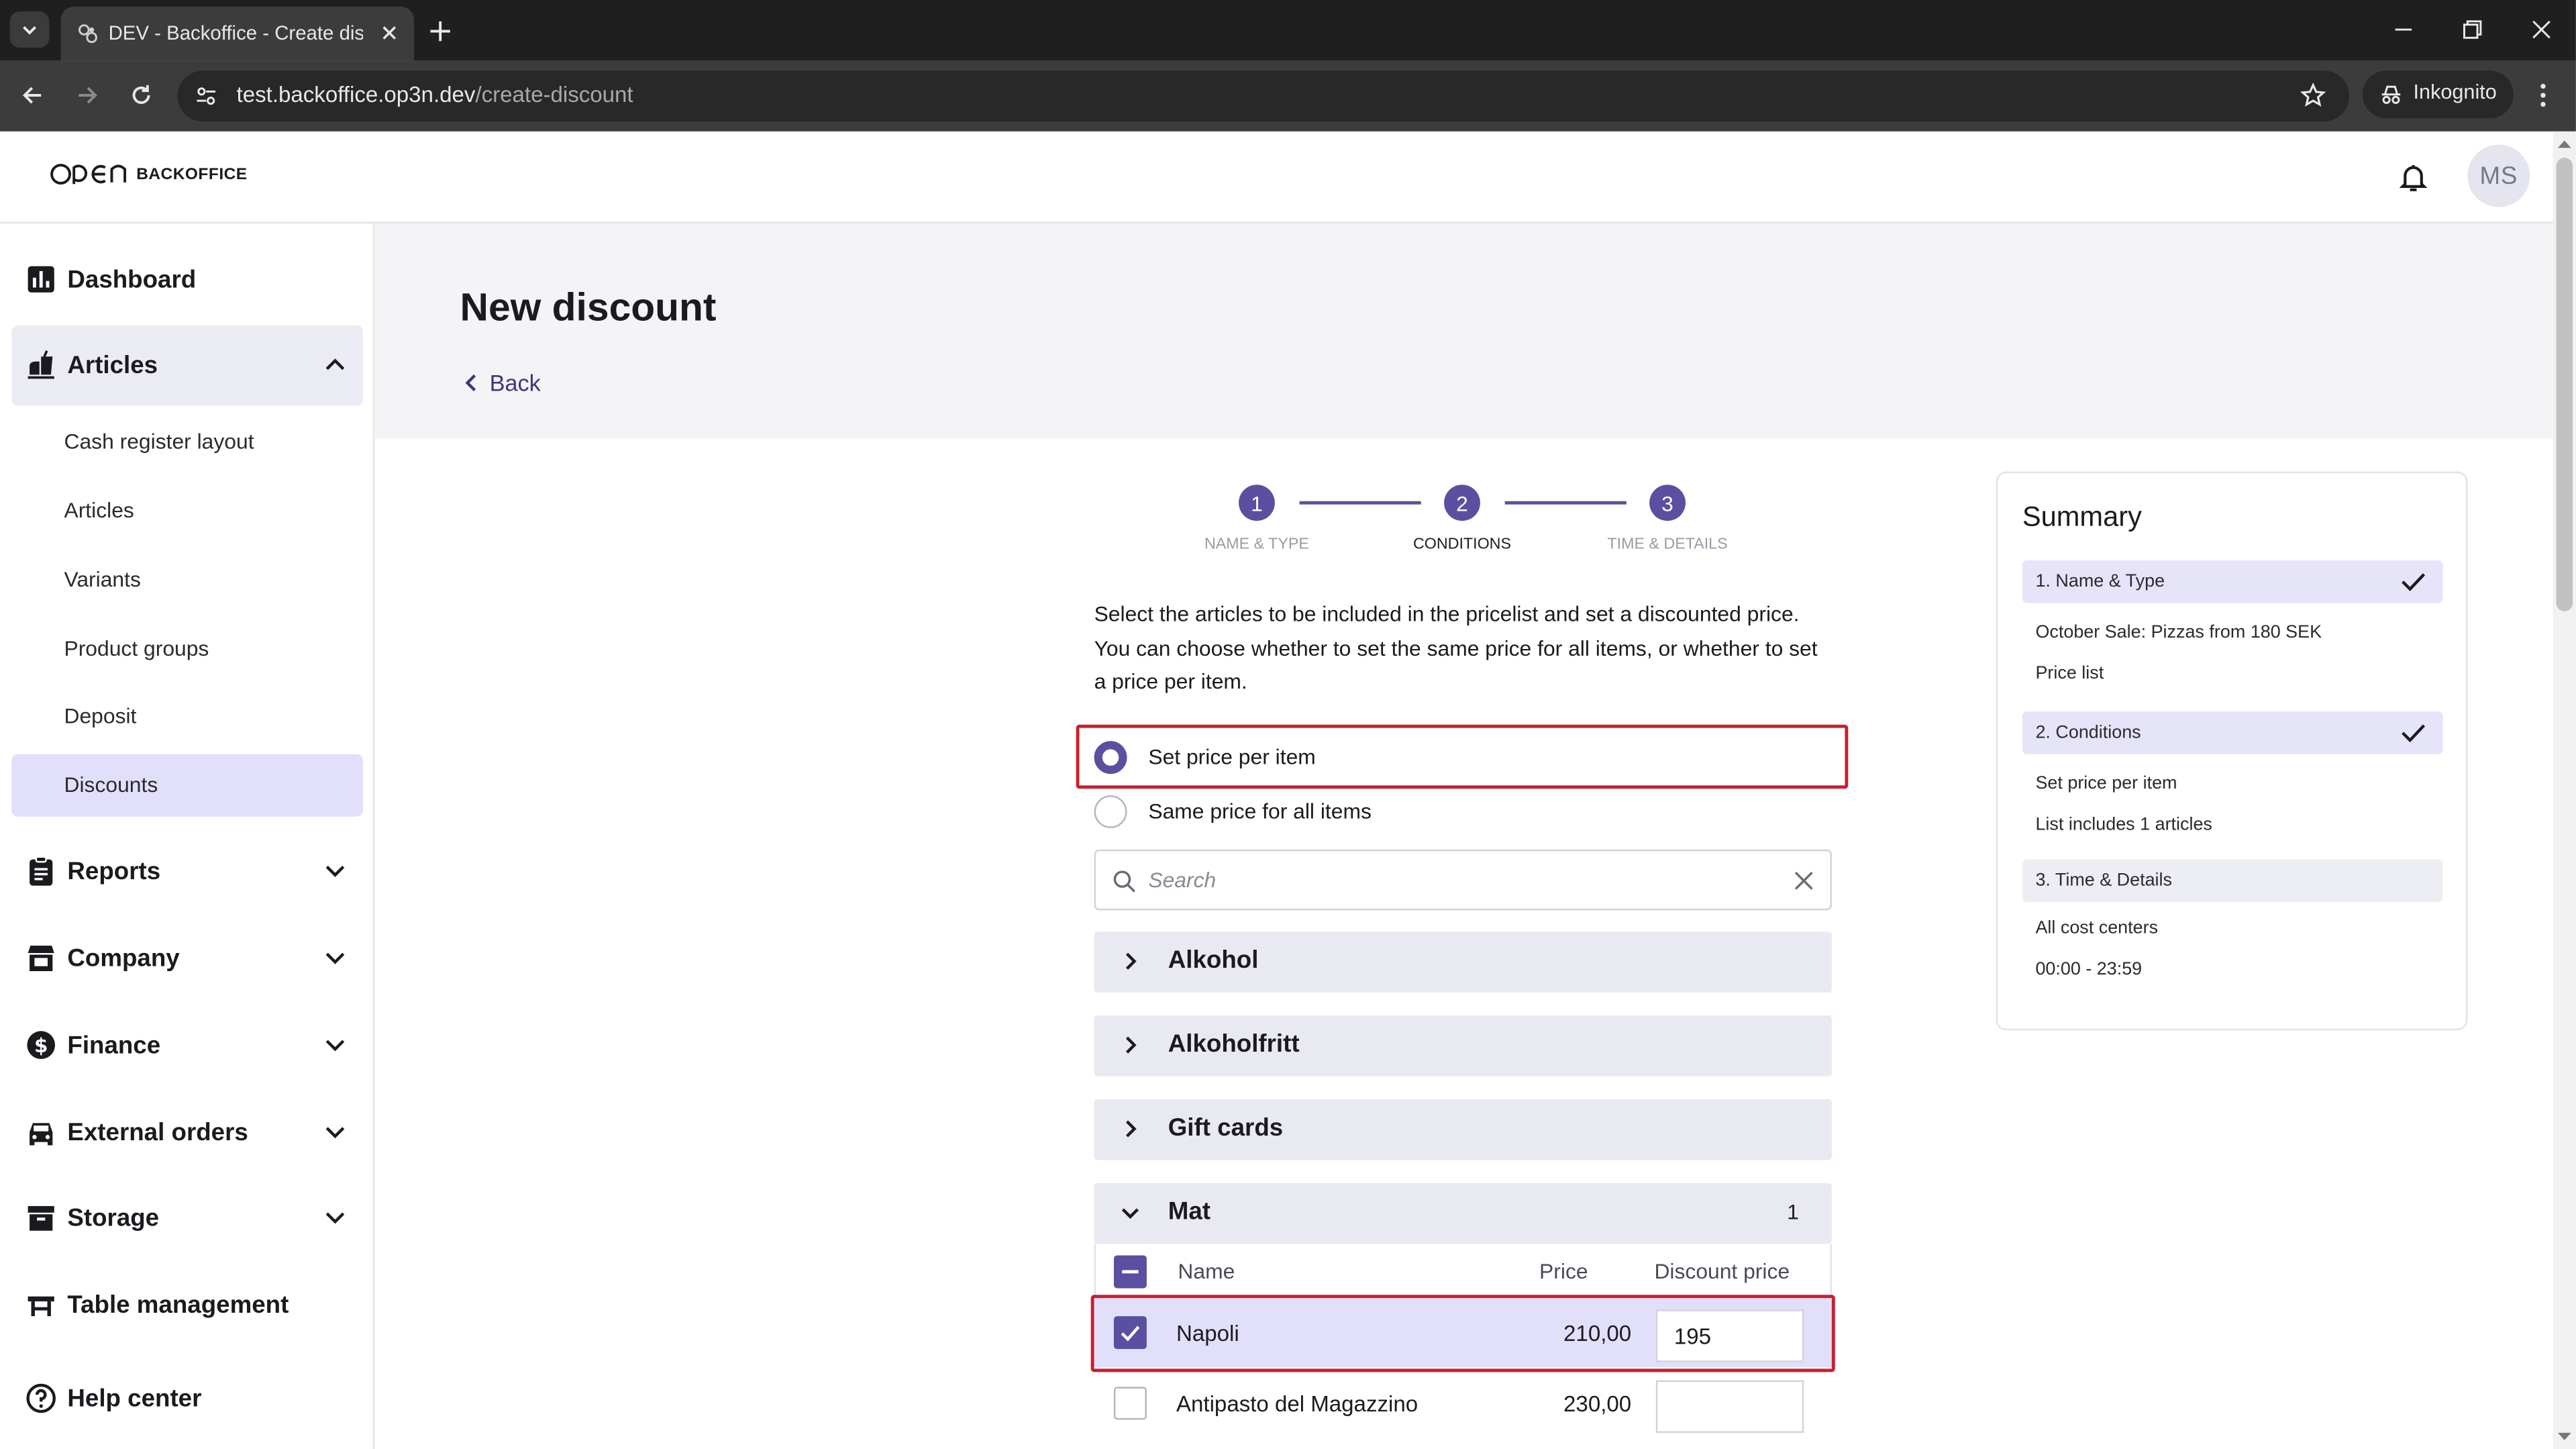  What do you see at coordinates (187, 871) in the screenshot?
I see `sidebar-item-reports: Reports` at bounding box center [187, 871].